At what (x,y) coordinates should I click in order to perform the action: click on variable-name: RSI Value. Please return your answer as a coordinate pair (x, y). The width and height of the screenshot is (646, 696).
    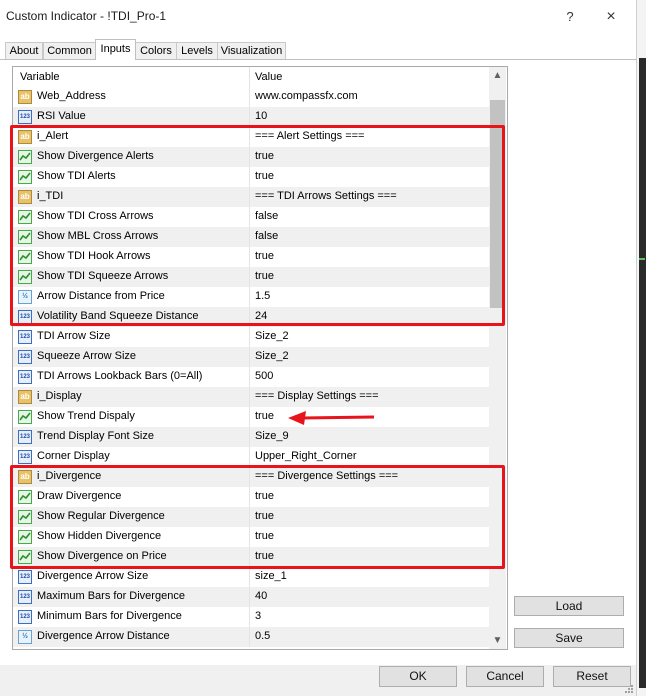
    Looking at the image, I should click on (61, 116).